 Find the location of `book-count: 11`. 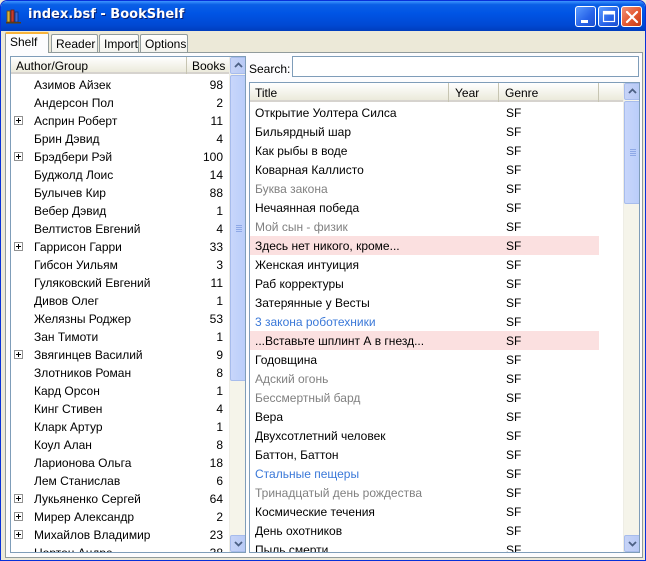

book-count: 11 is located at coordinates (216, 283).